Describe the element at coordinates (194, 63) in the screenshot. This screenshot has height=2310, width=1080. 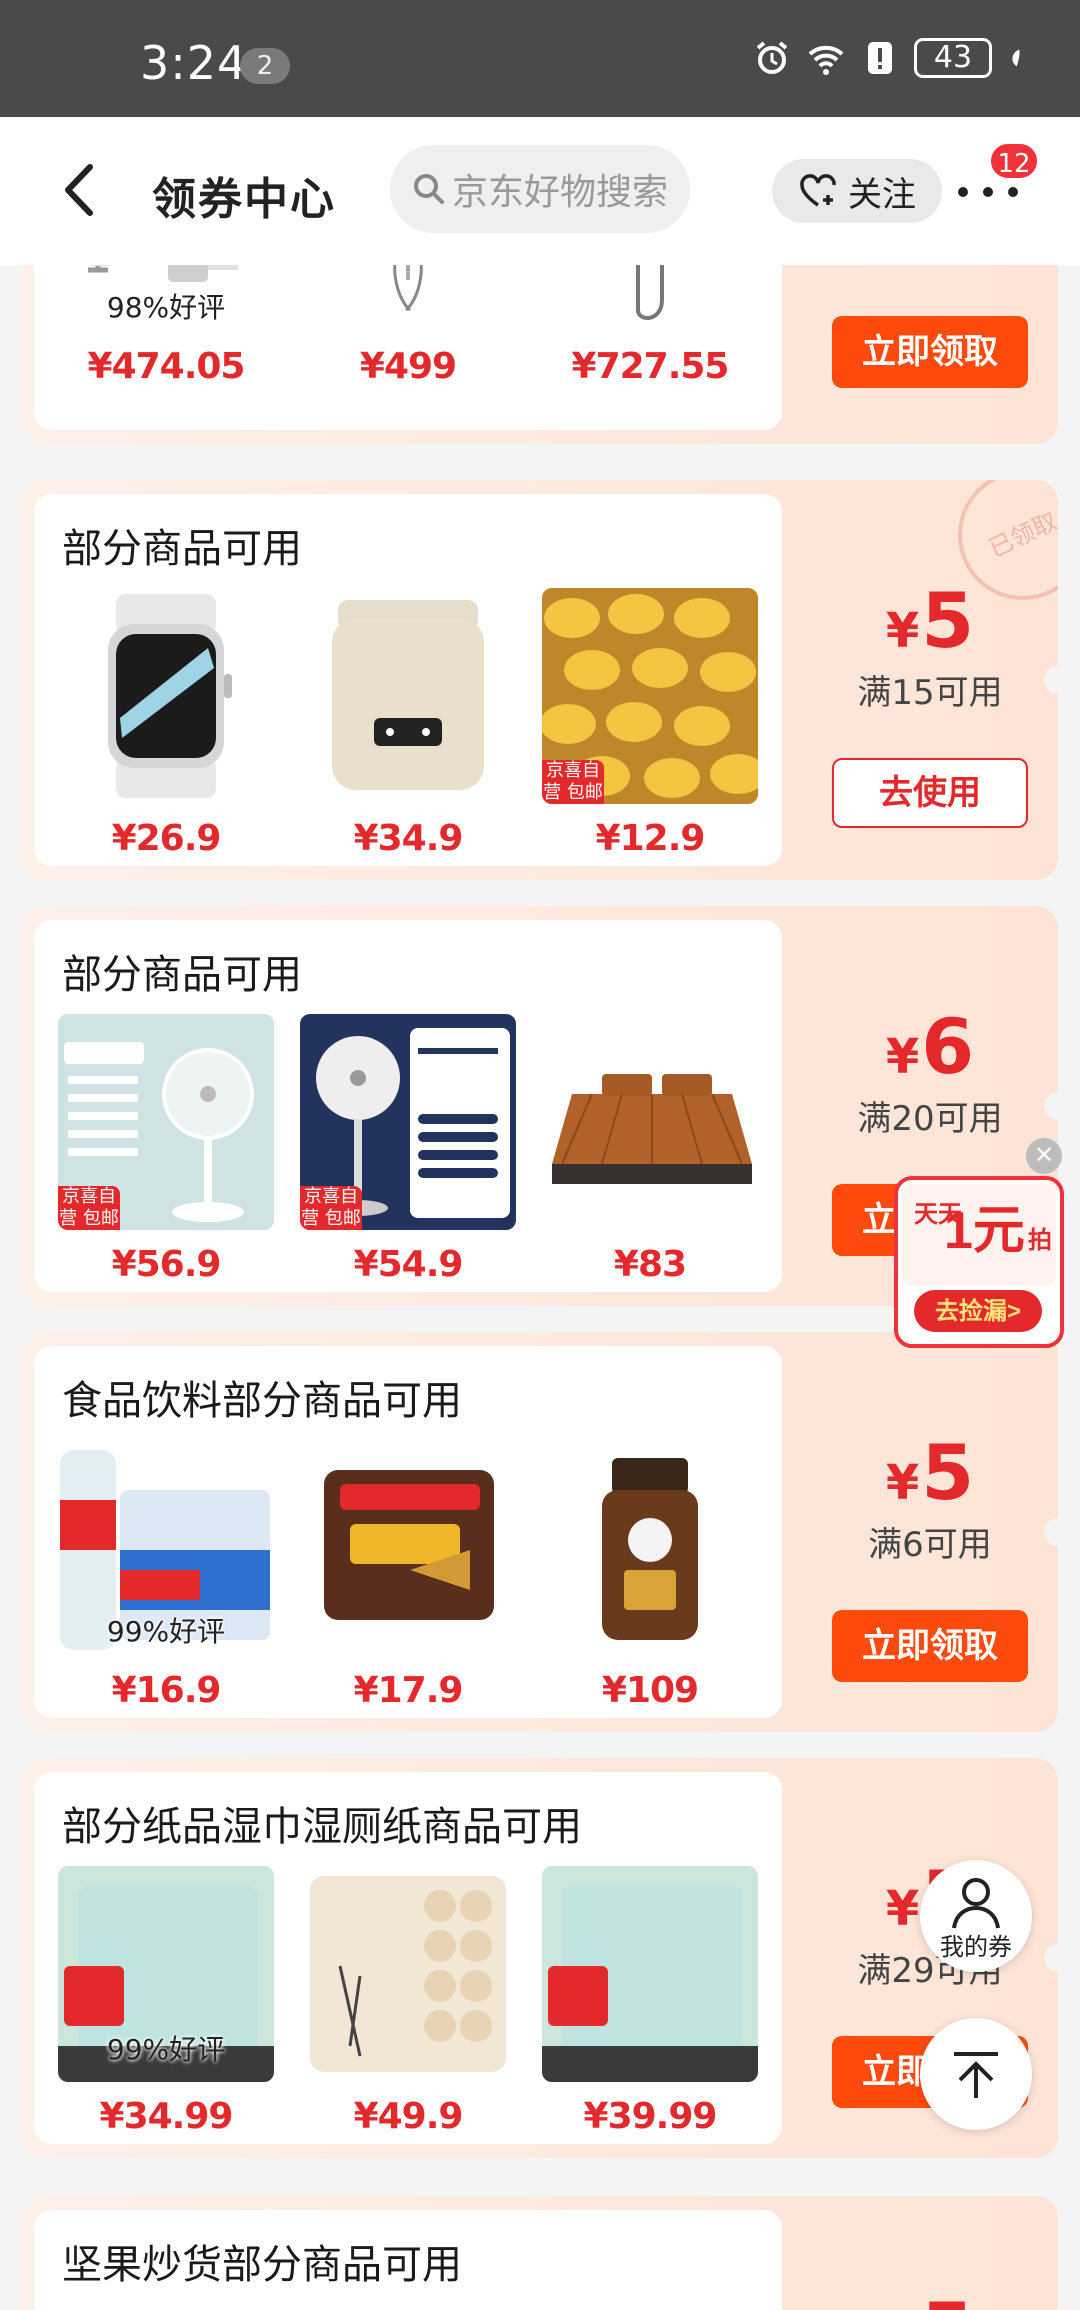
I see `status-time: 3:24` at that location.